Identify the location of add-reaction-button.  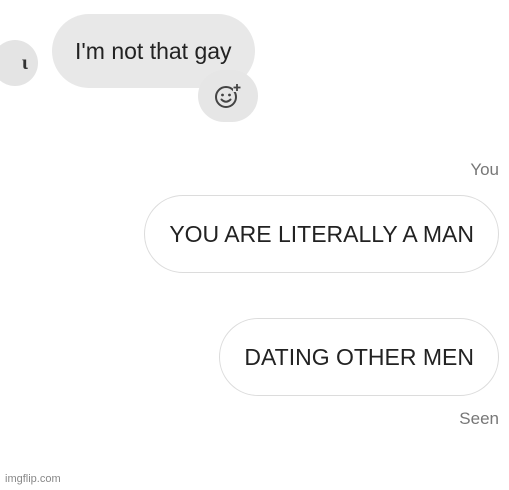
(228, 96).